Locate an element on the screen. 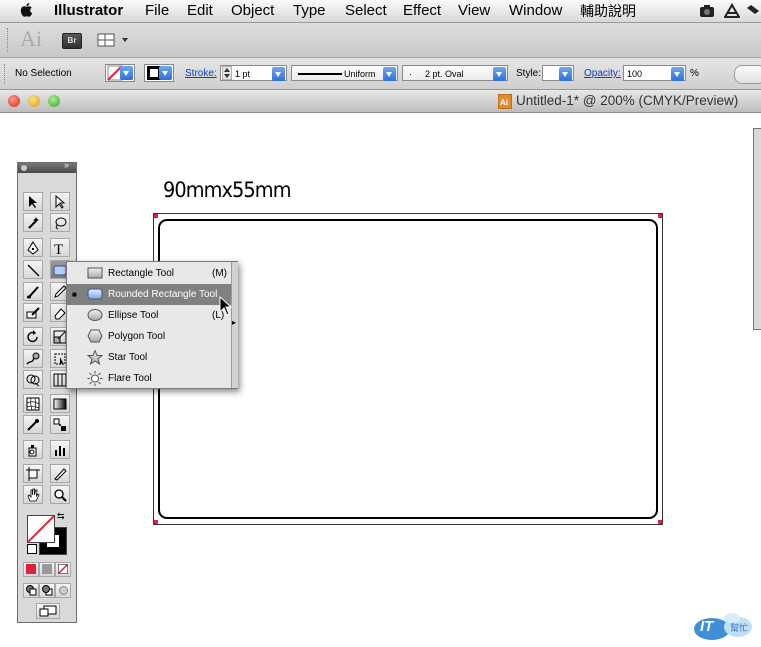  line-segment-icon is located at coordinates (33, 270).